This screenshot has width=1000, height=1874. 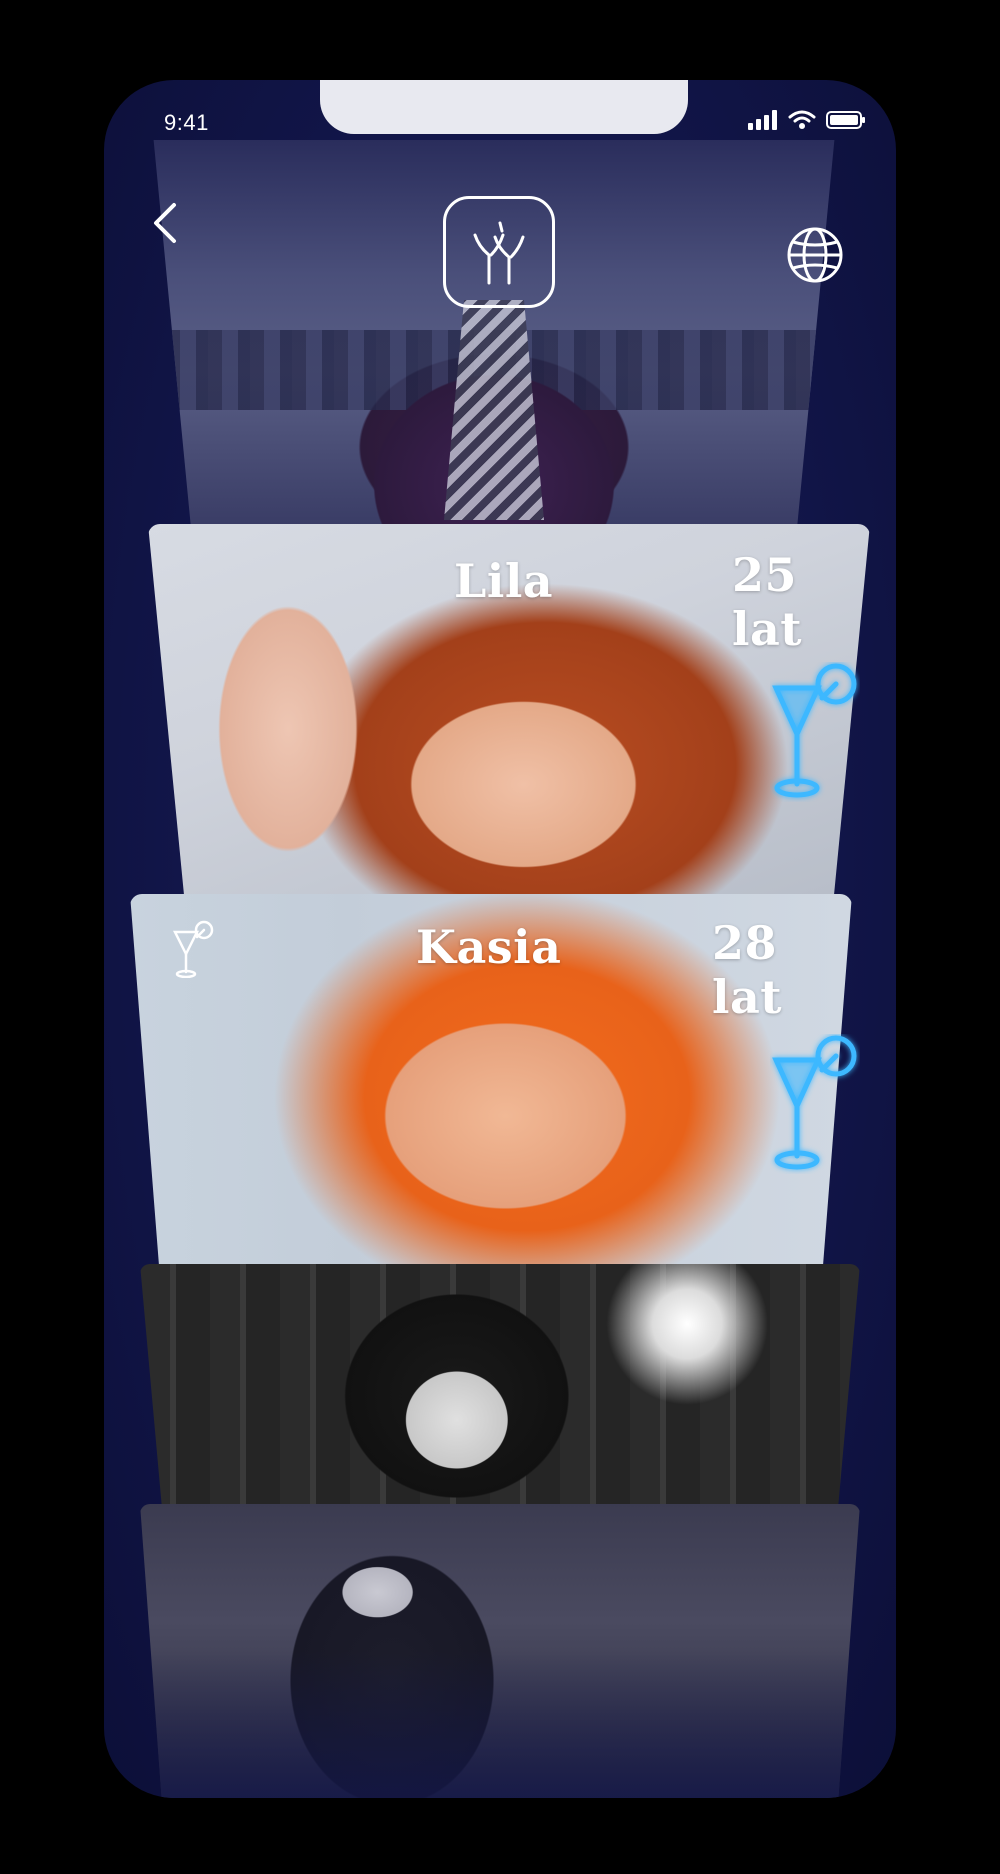 What do you see at coordinates (767, 602) in the screenshot?
I see `profile-age: 25 lat` at bounding box center [767, 602].